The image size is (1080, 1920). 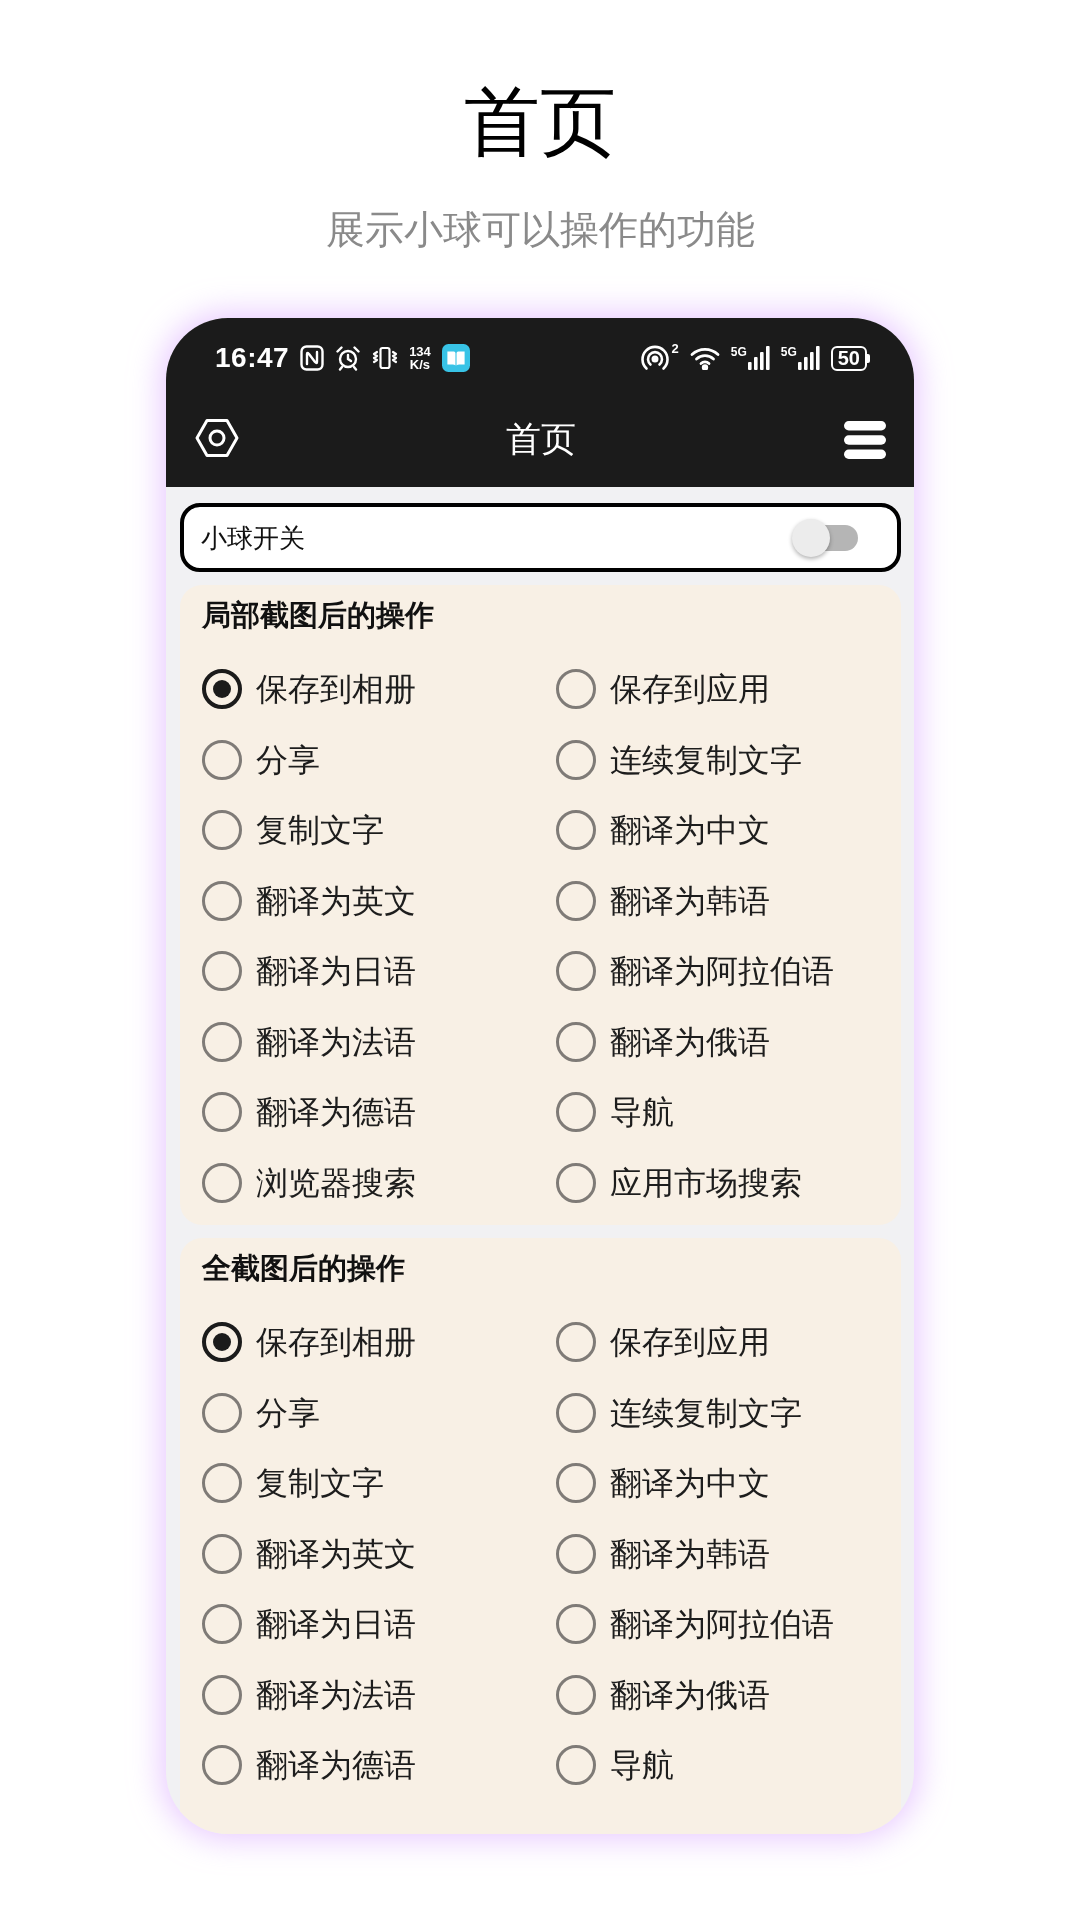 What do you see at coordinates (655, 358) in the screenshot?
I see `hotspot-icon` at bounding box center [655, 358].